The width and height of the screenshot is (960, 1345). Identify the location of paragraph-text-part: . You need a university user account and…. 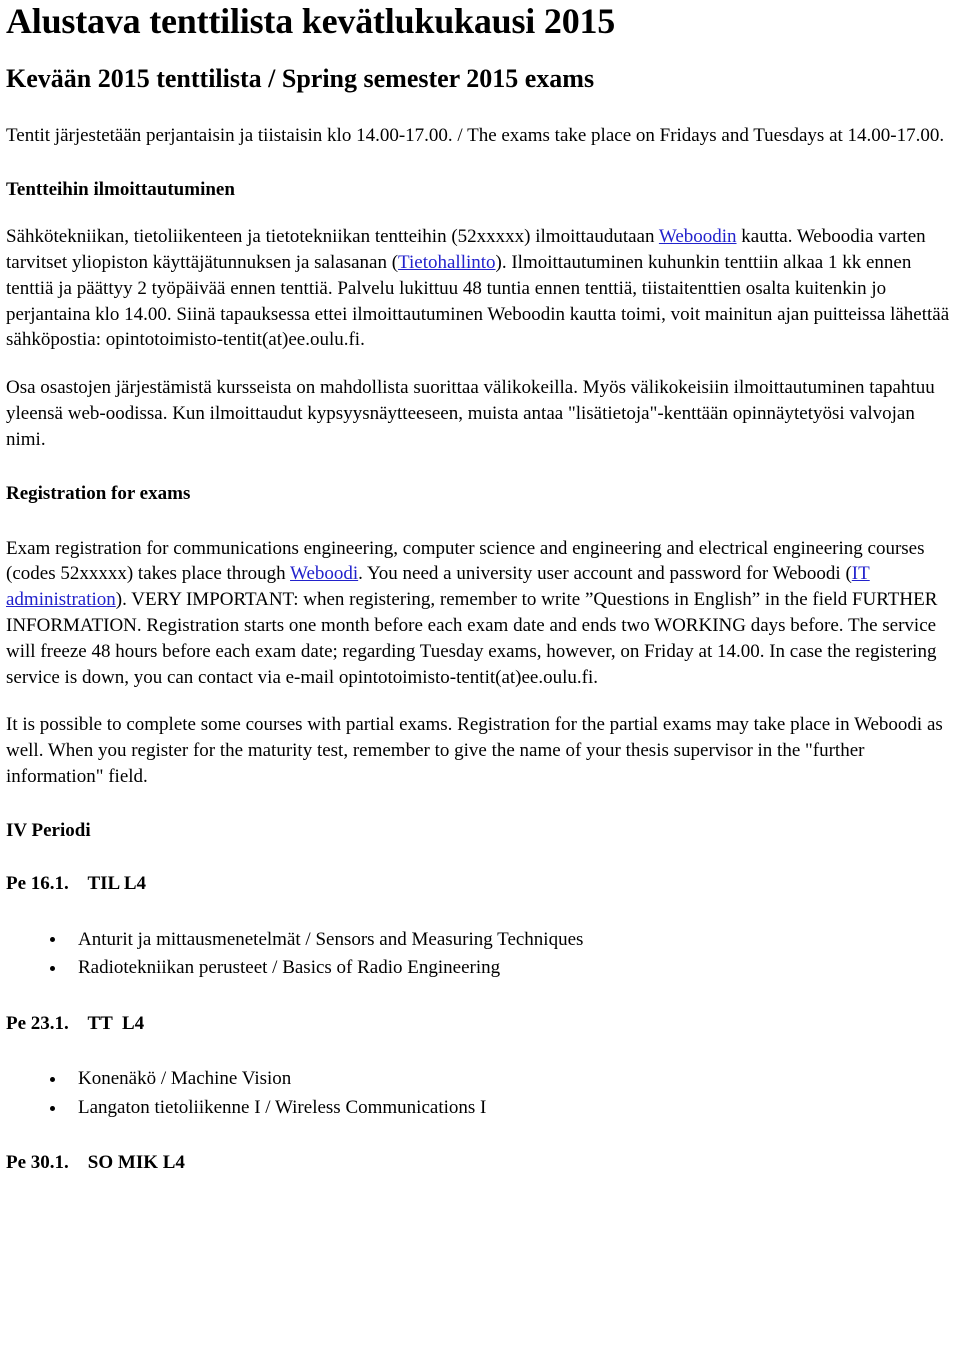
(605, 574).